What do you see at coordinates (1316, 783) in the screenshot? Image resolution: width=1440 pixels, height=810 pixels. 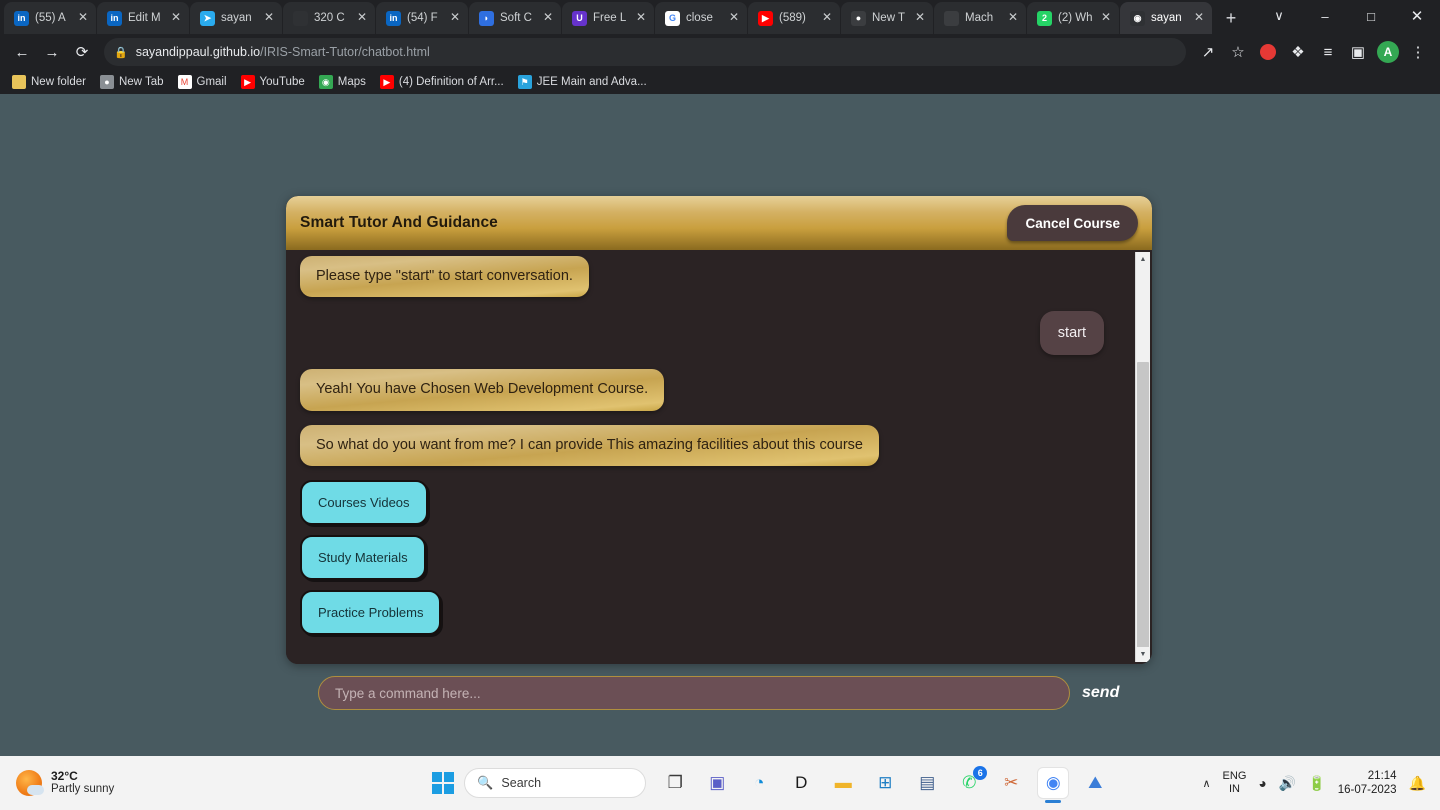 I see `battery-icon: 🔋` at bounding box center [1316, 783].